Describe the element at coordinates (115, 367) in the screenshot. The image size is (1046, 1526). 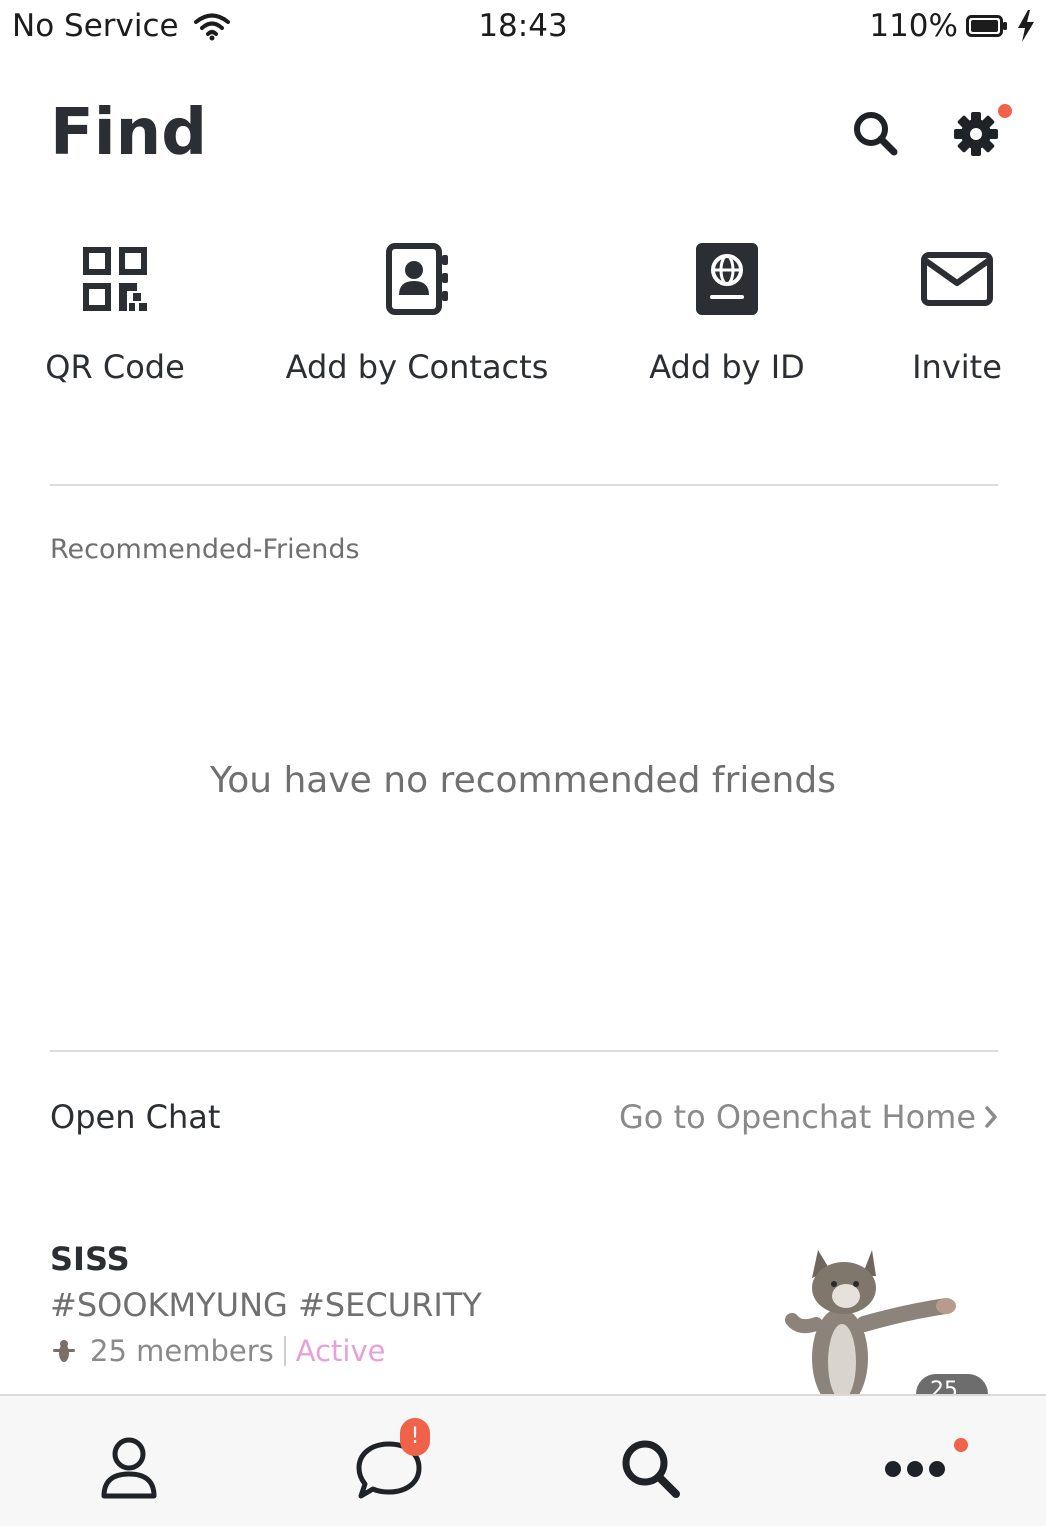
I see `qr-code-label: QR Code` at that location.